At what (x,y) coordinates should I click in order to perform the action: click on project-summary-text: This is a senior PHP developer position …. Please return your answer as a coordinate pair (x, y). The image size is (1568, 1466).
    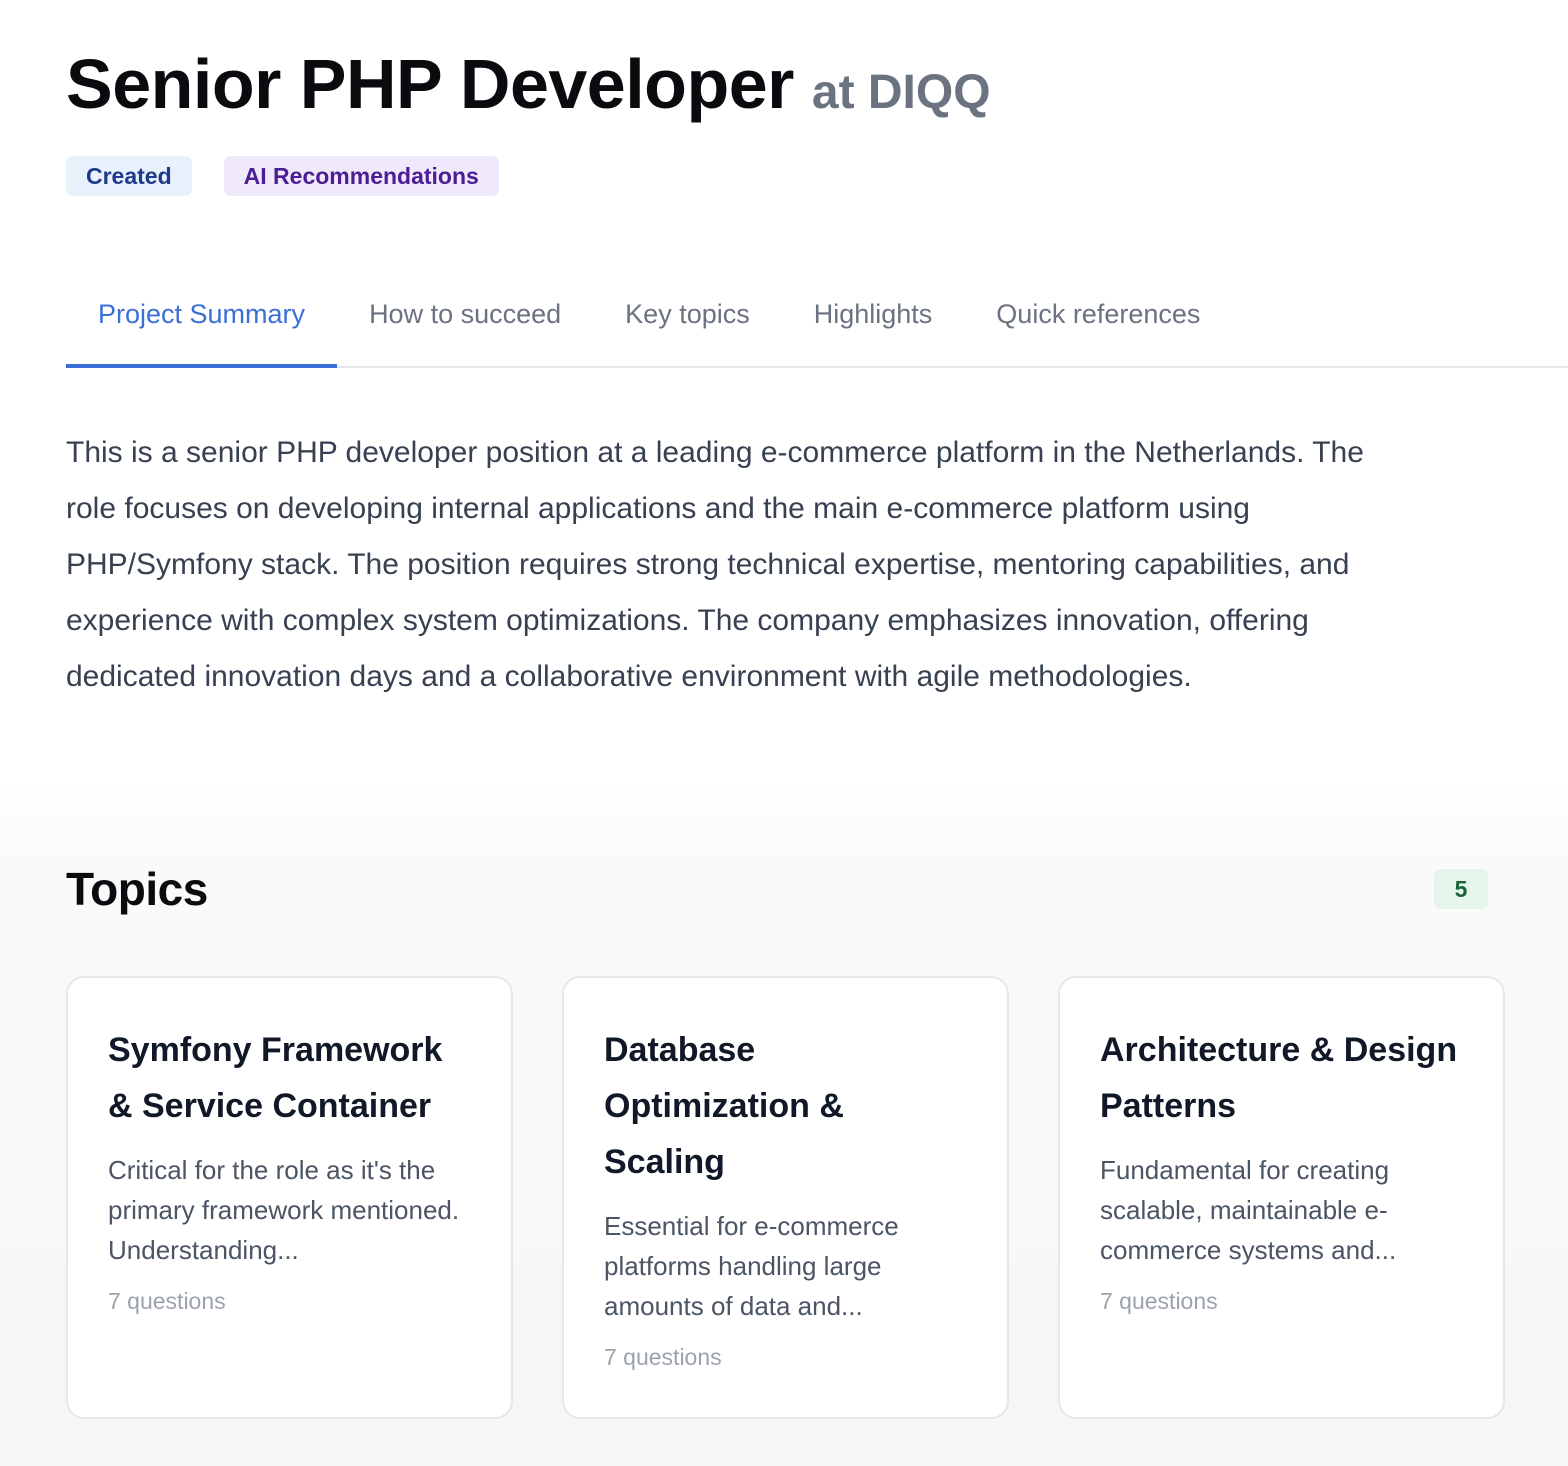
    Looking at the image, I should click on (715, 564).